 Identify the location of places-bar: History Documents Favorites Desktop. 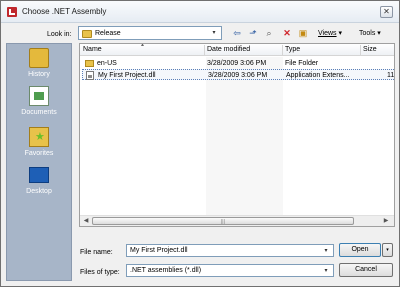
(39, 162).